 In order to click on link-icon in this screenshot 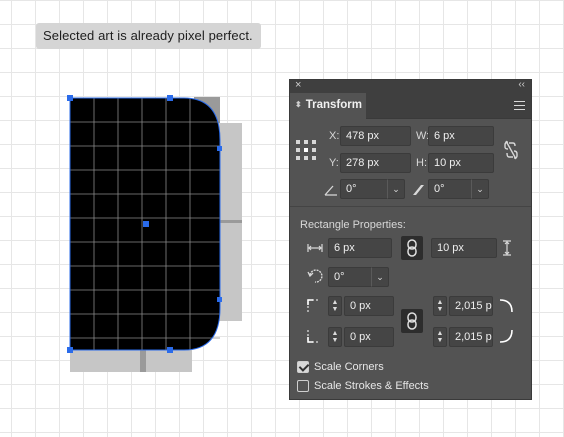, I will do `click(412, 248)`.